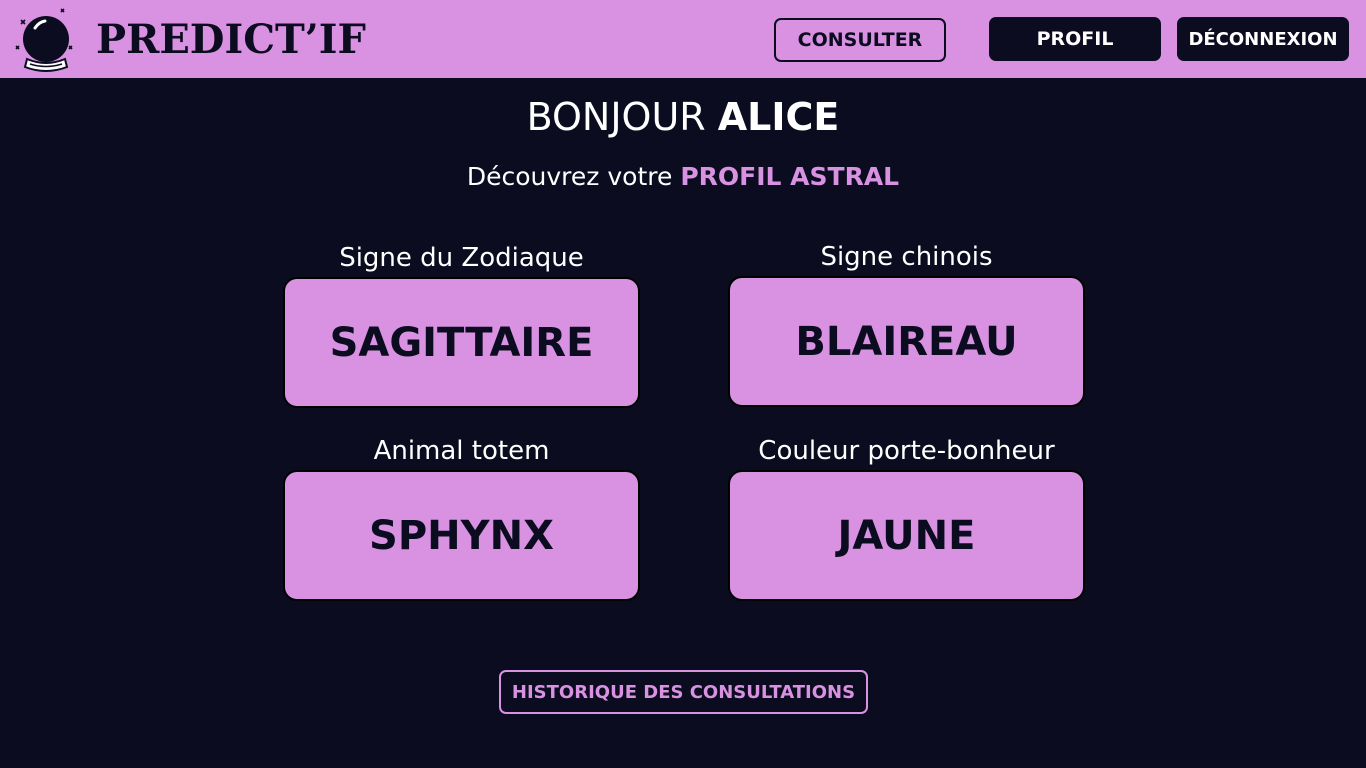 The height and width of the screenshot is (768, 1366). I want to click on subtitle: Découvrez votre PROFIL ASTRAL, so click(683, 177).